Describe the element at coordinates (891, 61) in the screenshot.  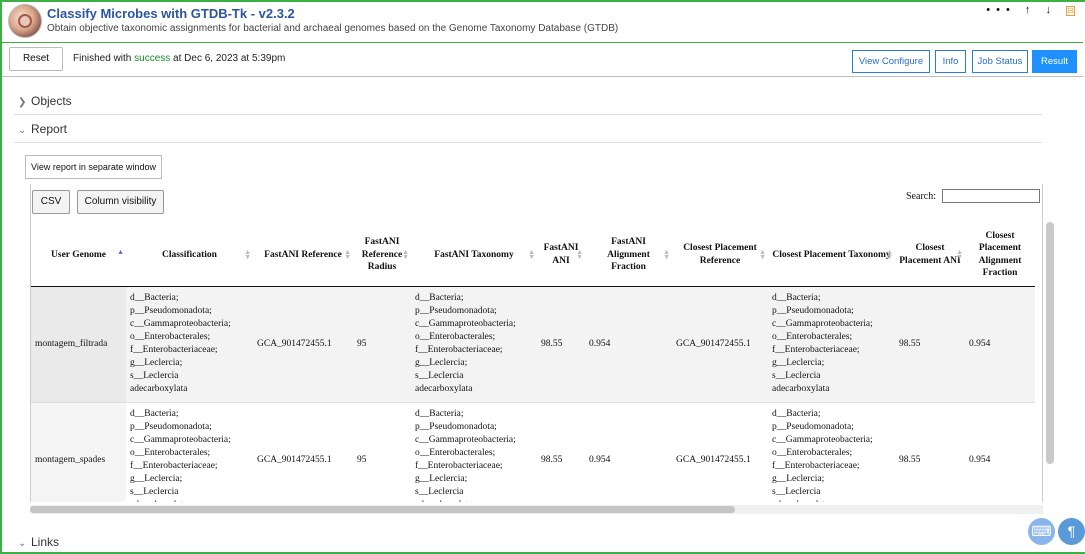
I see `tab-view-configure: View Configure` at that location.